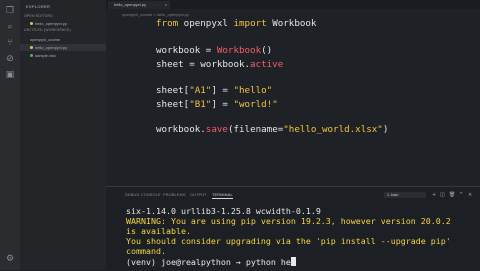  Describe the element at coordinates (10, 259) in the screenshot. I see `settings-icon: ⚙` at that location.